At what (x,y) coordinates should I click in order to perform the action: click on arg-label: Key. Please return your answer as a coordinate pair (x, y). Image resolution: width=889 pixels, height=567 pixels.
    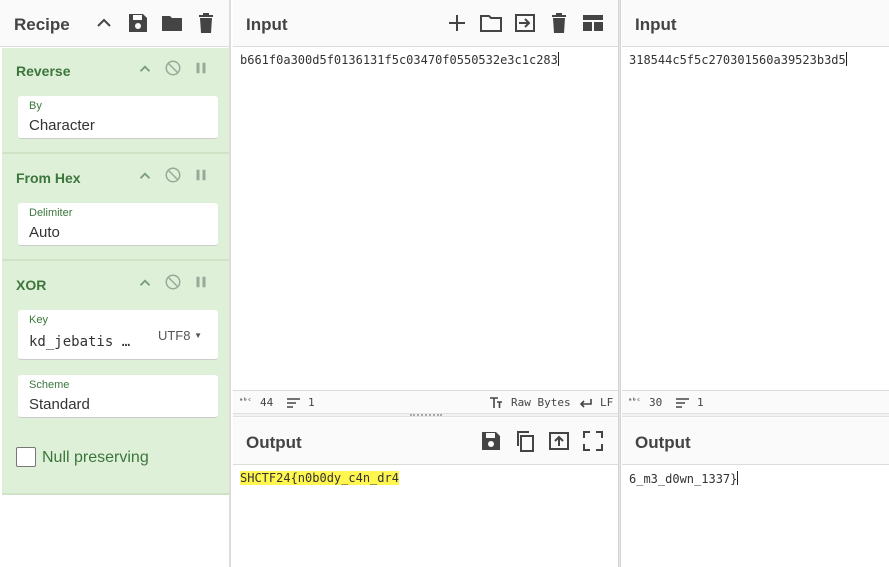
    Looking at the image, I should click on (38, 320).